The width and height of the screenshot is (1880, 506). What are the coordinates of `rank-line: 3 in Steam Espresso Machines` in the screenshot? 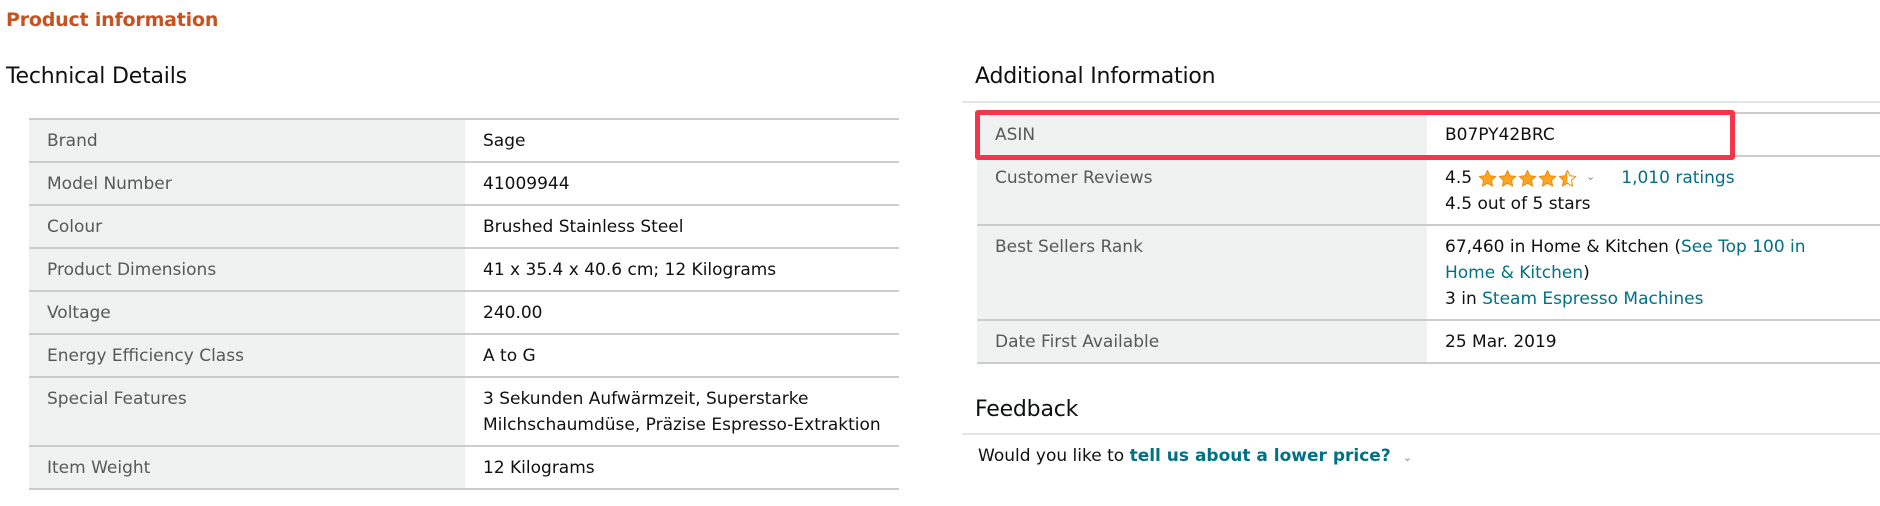 It's located at (1654, 299).